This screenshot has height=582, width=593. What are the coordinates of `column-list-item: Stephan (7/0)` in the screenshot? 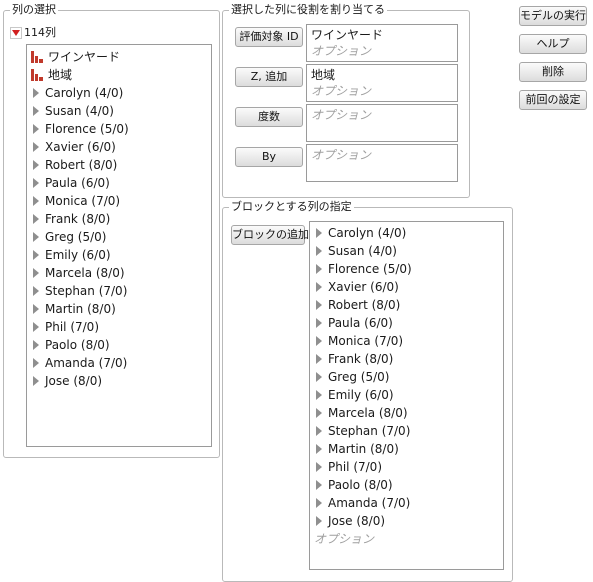 It's located at (119, 291).